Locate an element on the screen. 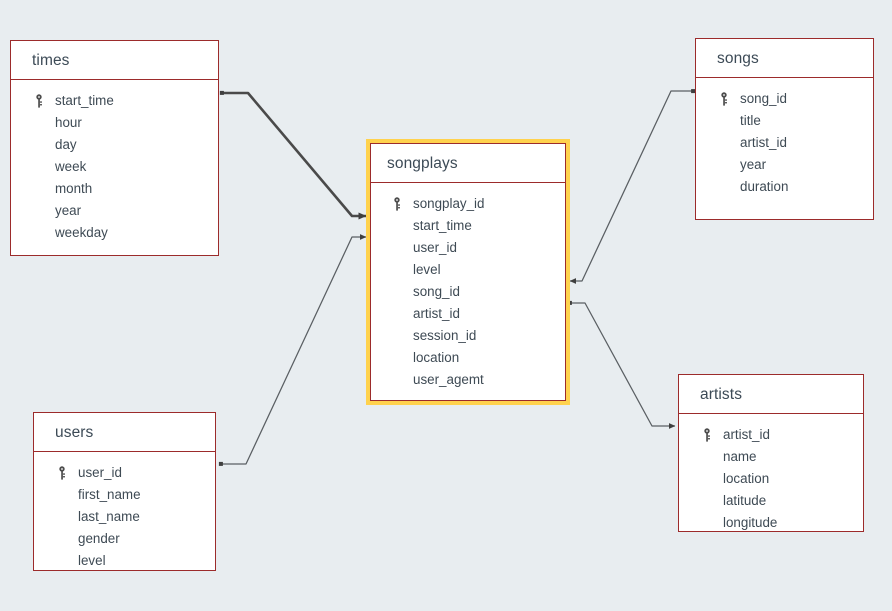 This screenshot has width=892, height=611. field-row: week is located at coordinates (114, 167).